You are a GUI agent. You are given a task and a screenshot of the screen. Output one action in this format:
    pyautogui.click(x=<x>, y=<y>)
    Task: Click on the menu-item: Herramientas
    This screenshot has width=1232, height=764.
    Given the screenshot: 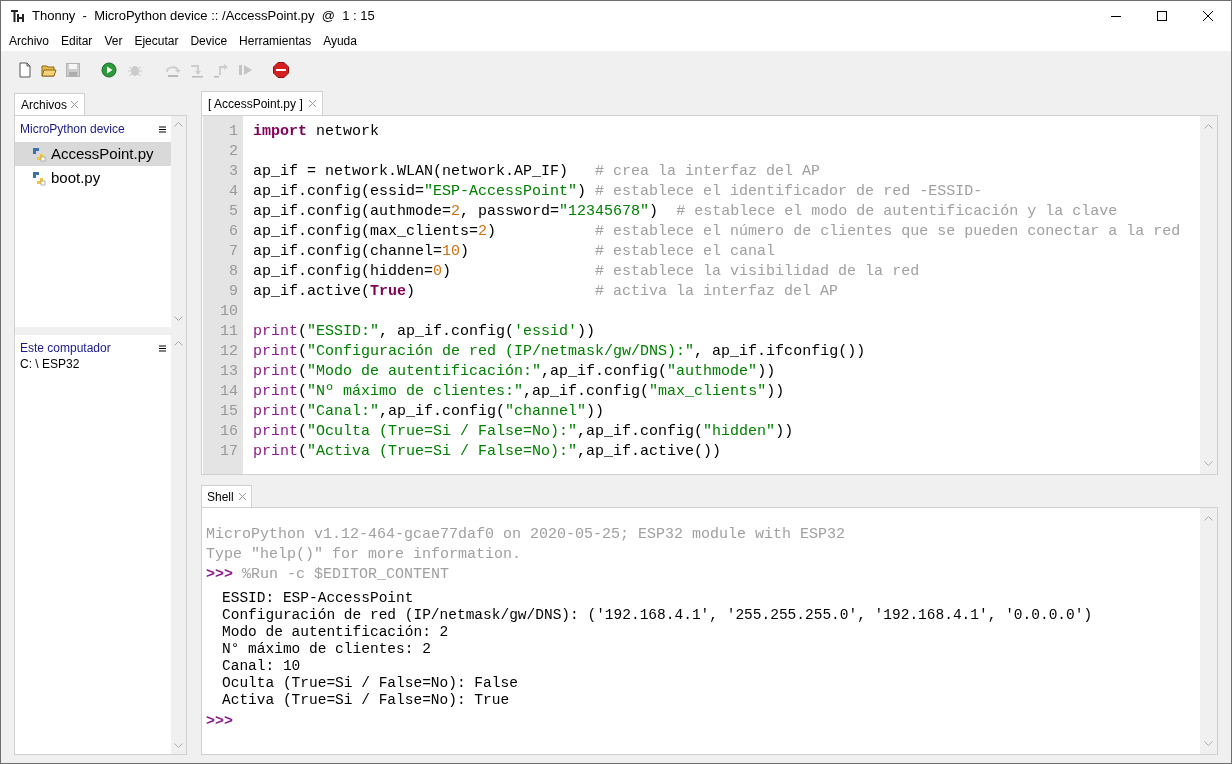 What is the action you would take?
    pyautogui.click(x=275, y=41)
    